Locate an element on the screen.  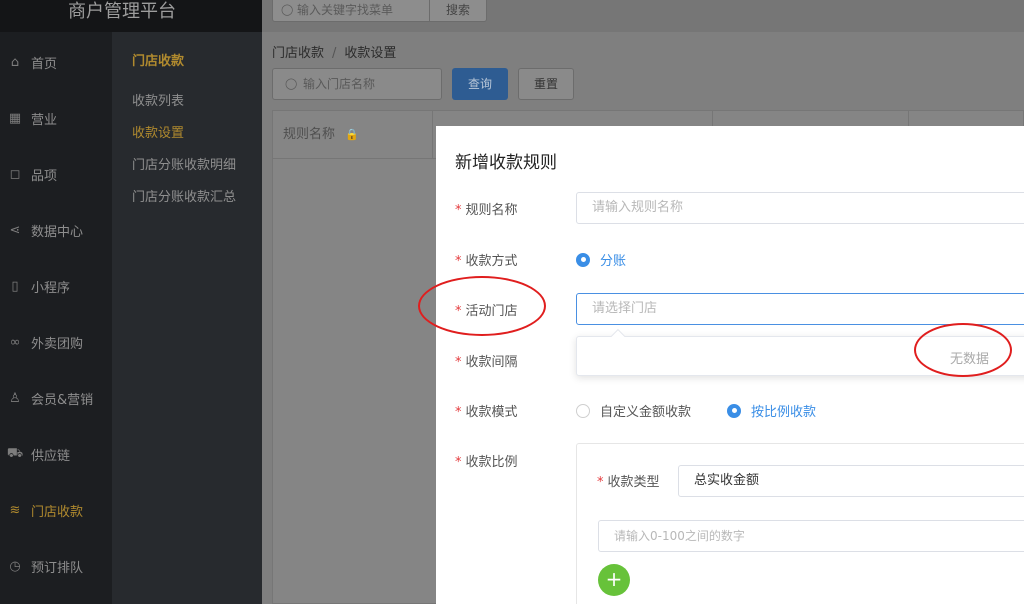
mode-label: * 收款模式 is located at coordinates (486, 412).